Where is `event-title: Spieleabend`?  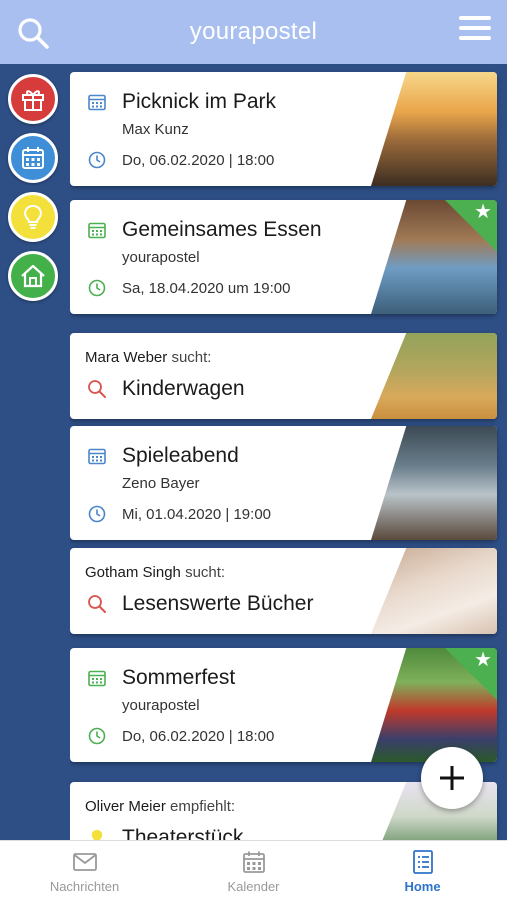
event-title: Spieleabend is located at coordinates (180, 455).